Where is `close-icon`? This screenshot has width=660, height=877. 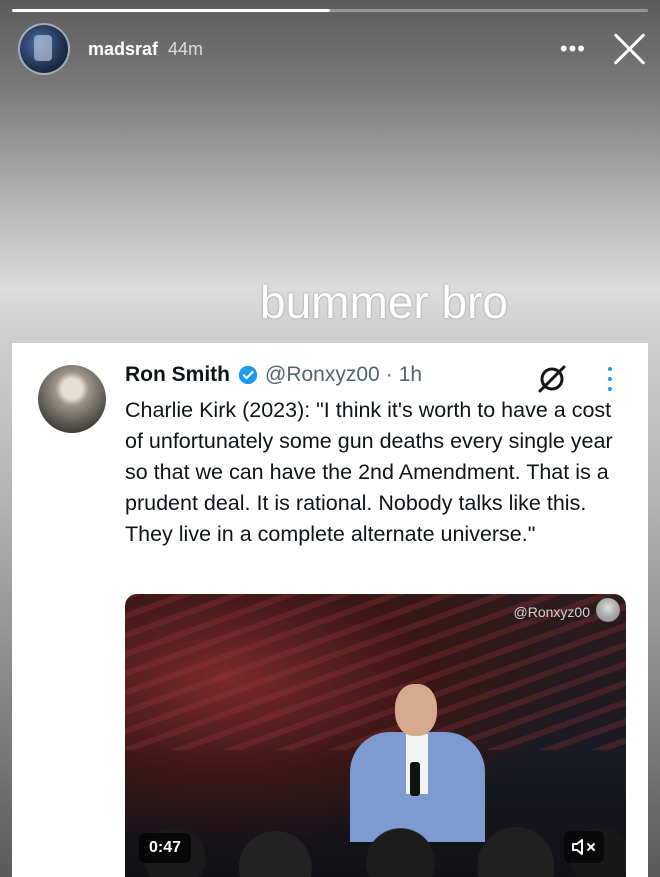 close-icon is located at coordinates (629, 49).